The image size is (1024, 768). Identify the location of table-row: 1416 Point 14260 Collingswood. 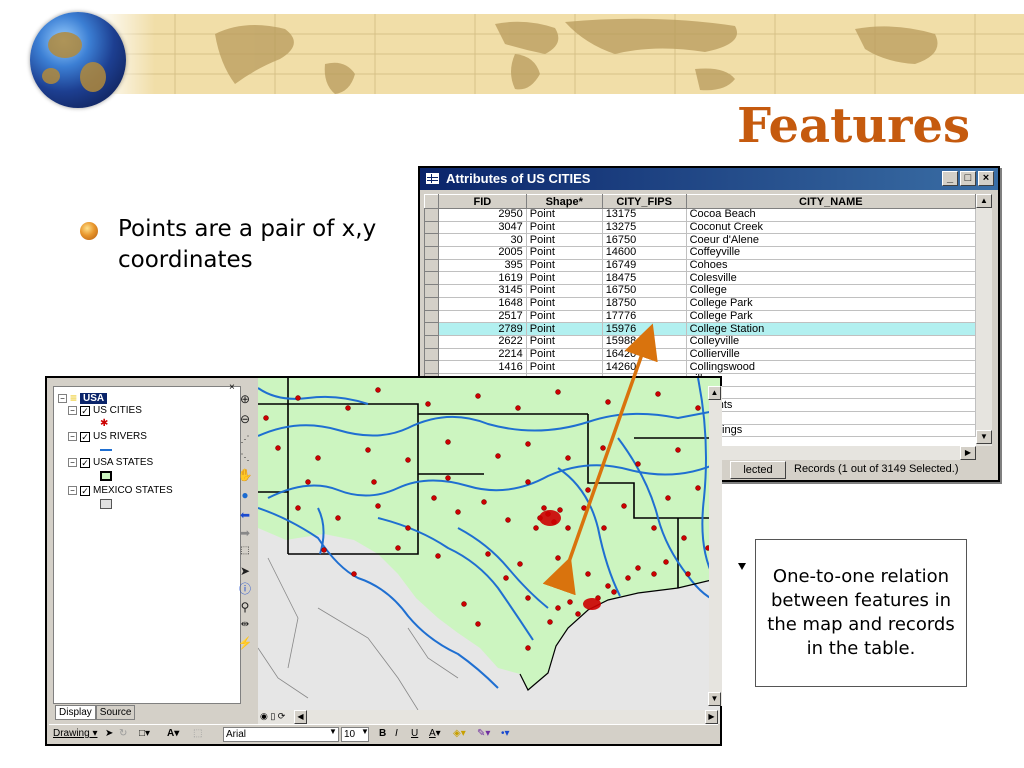
(700, 367).